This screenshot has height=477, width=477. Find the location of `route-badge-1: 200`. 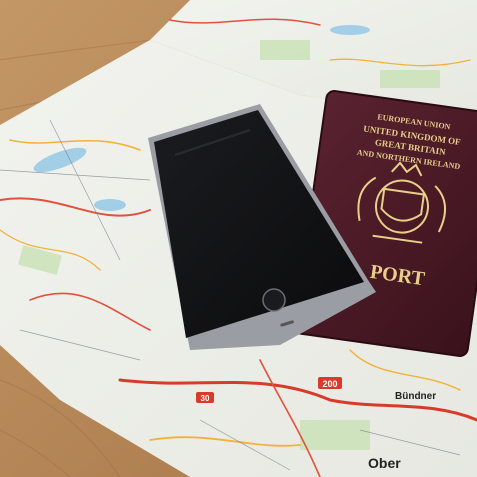

route-badge-1: 200 is located at coordinates (330, 383).